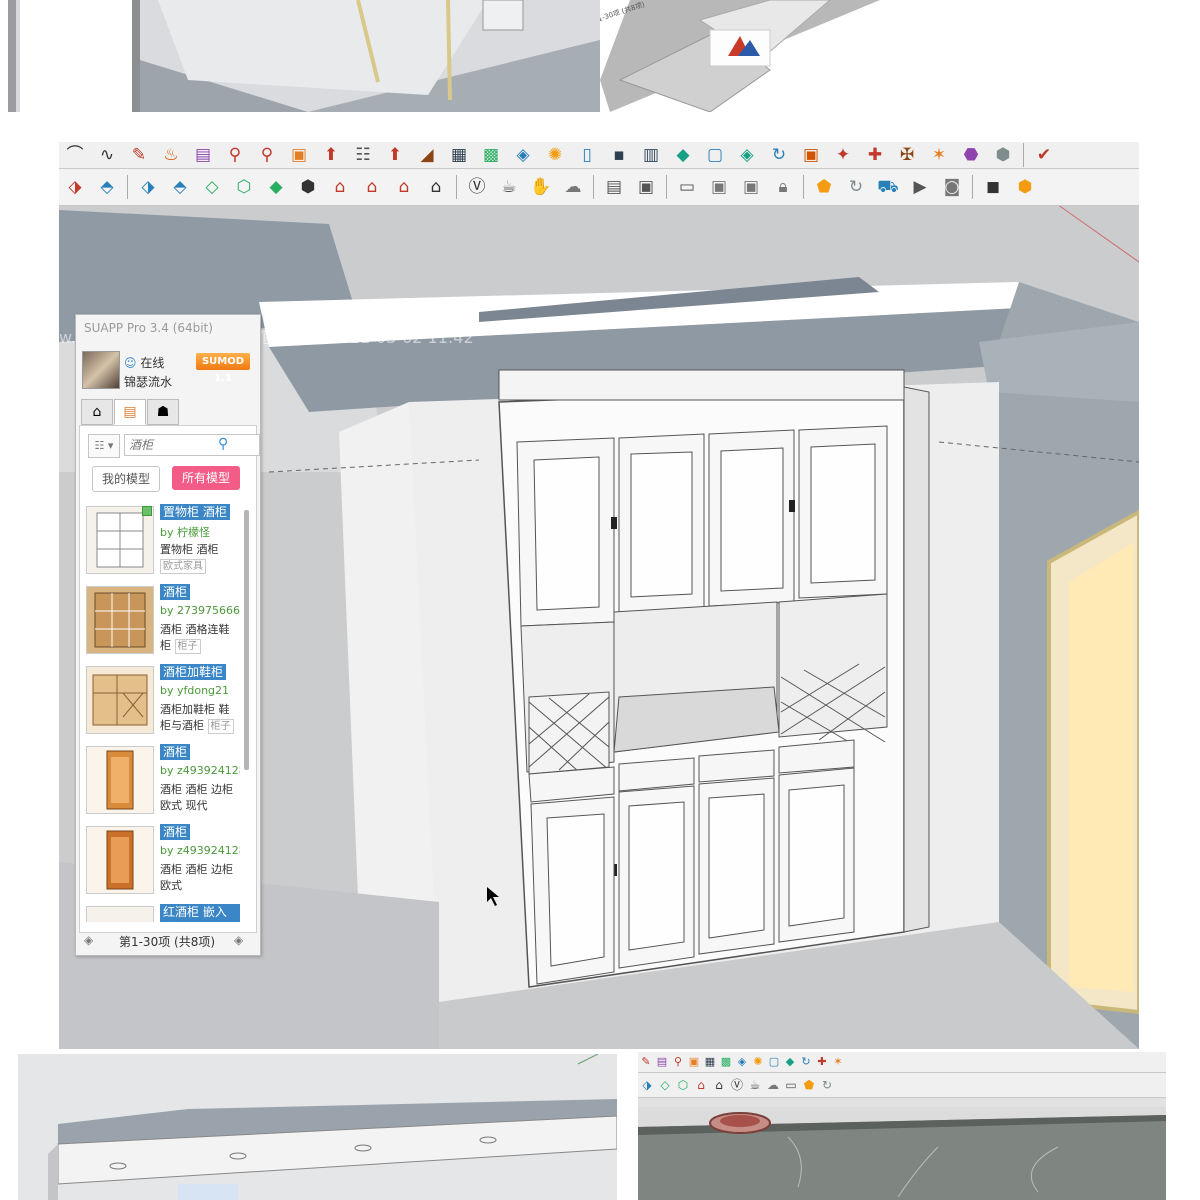  What do you see at coordinates (244, 187) in the screenshot?
I see `cubes-icon: ⬡` at bounding box center [244, 187].